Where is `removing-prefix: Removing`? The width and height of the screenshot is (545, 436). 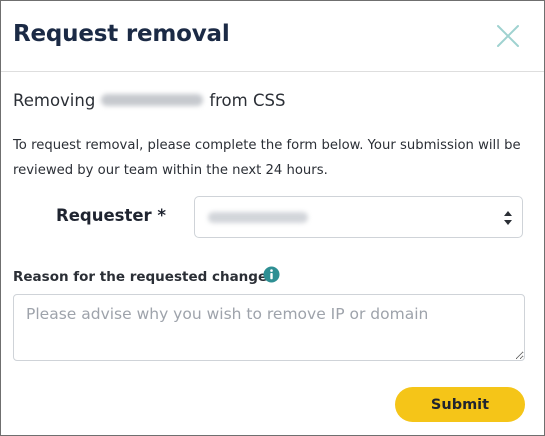 removing-prefix: Removing is located at coordinates (54, 100).